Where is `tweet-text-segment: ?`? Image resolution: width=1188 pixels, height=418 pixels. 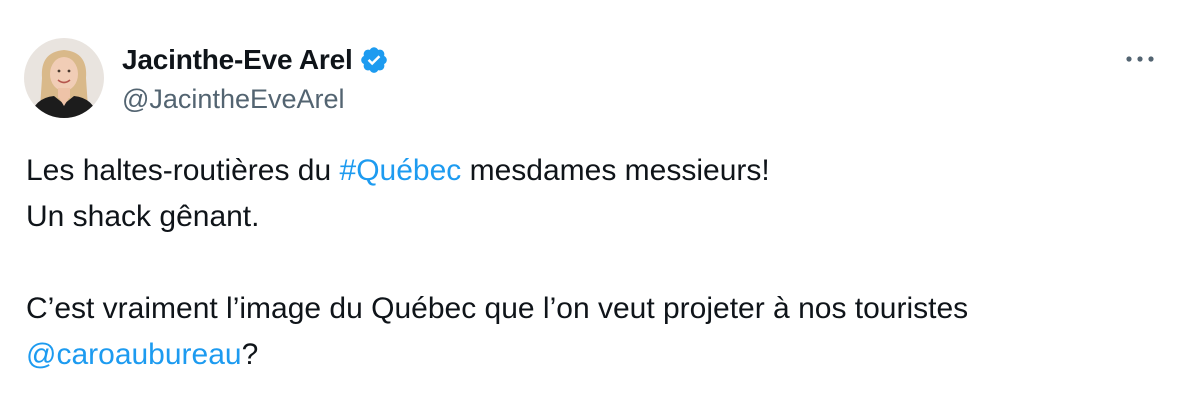
tweet-text-segment: ? is located at coordinates (250, 354).